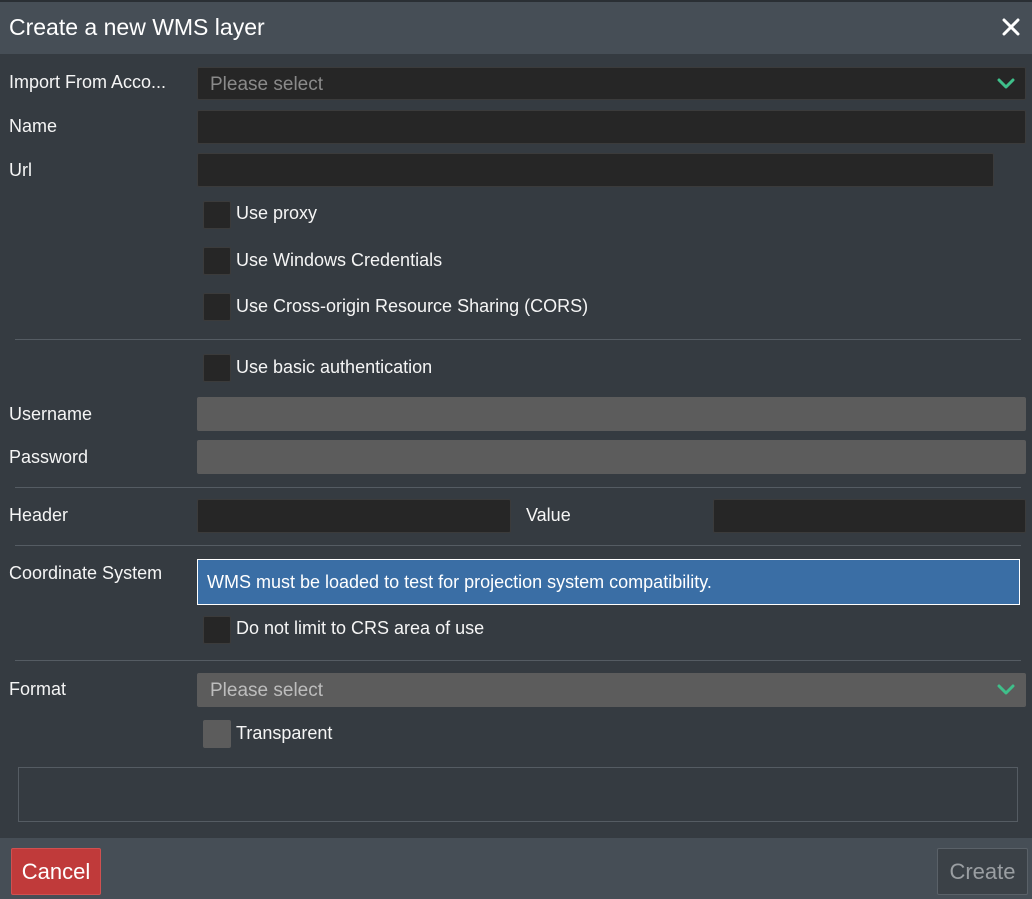 This screenshot has width=1032, height=899. Describe the element at coordinates (51, 414) in the screenshot. I see `username-label: Username` at that location.